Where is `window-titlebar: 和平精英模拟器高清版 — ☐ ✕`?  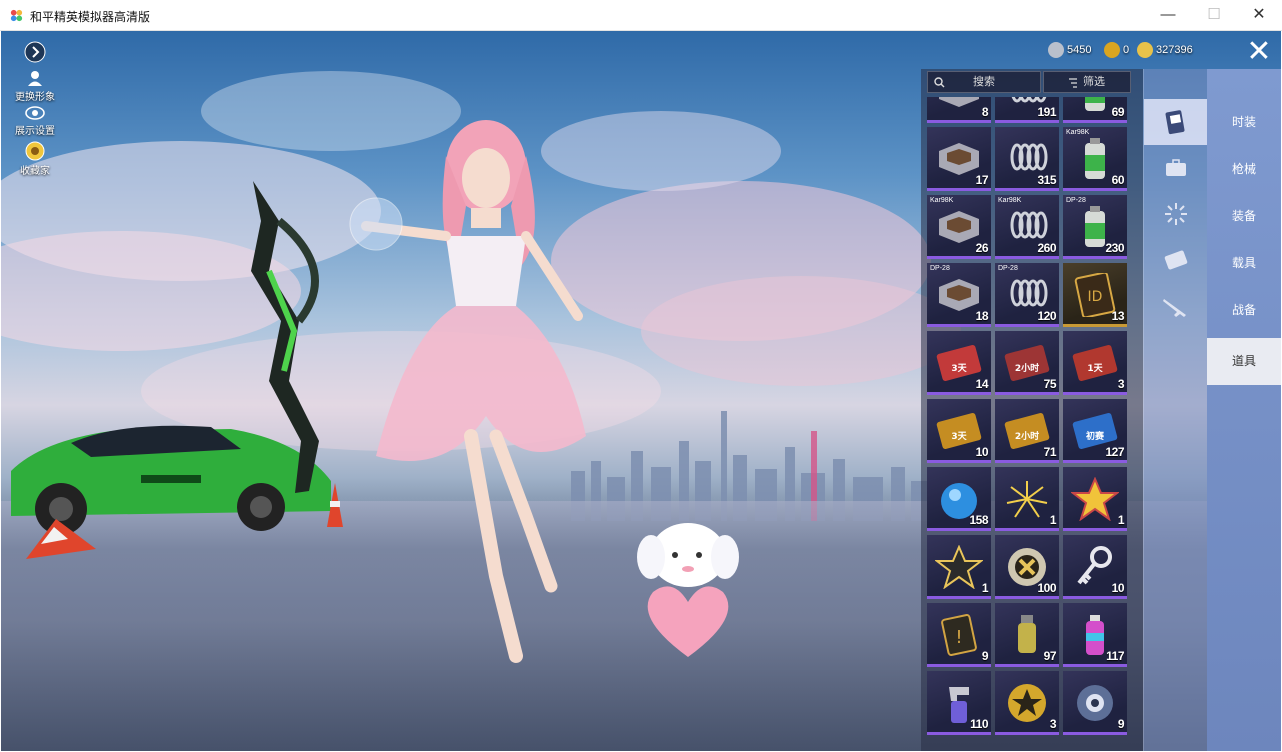 window-titlebar: 和平精英模拟器高清版 — ☐ ✕ is located at coordinates (641, 15).